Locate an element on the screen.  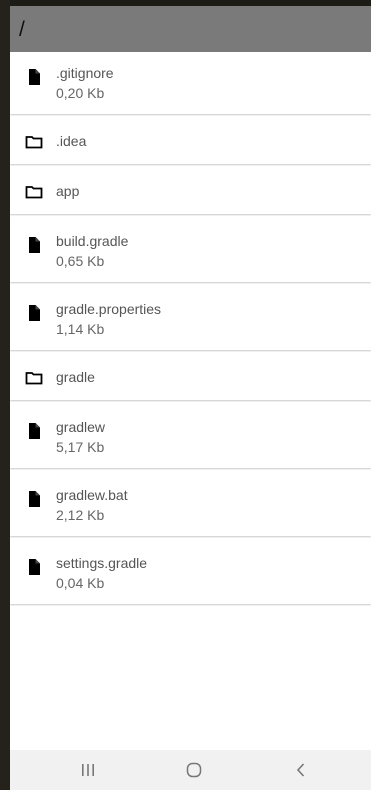
folder-item: .idea is located at coordinates (190, 142).